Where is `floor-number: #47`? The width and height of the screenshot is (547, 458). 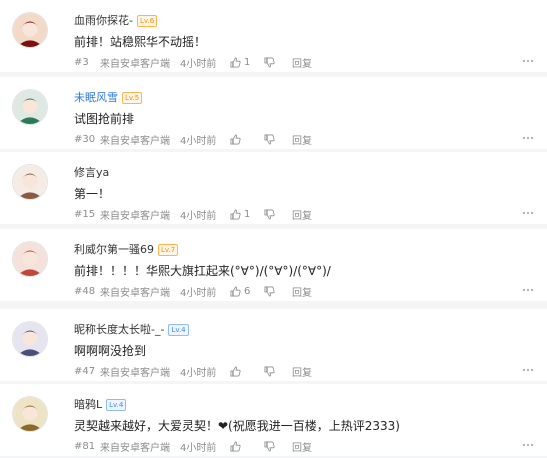
floor-number: #47 is located at coordinates (85, 371).